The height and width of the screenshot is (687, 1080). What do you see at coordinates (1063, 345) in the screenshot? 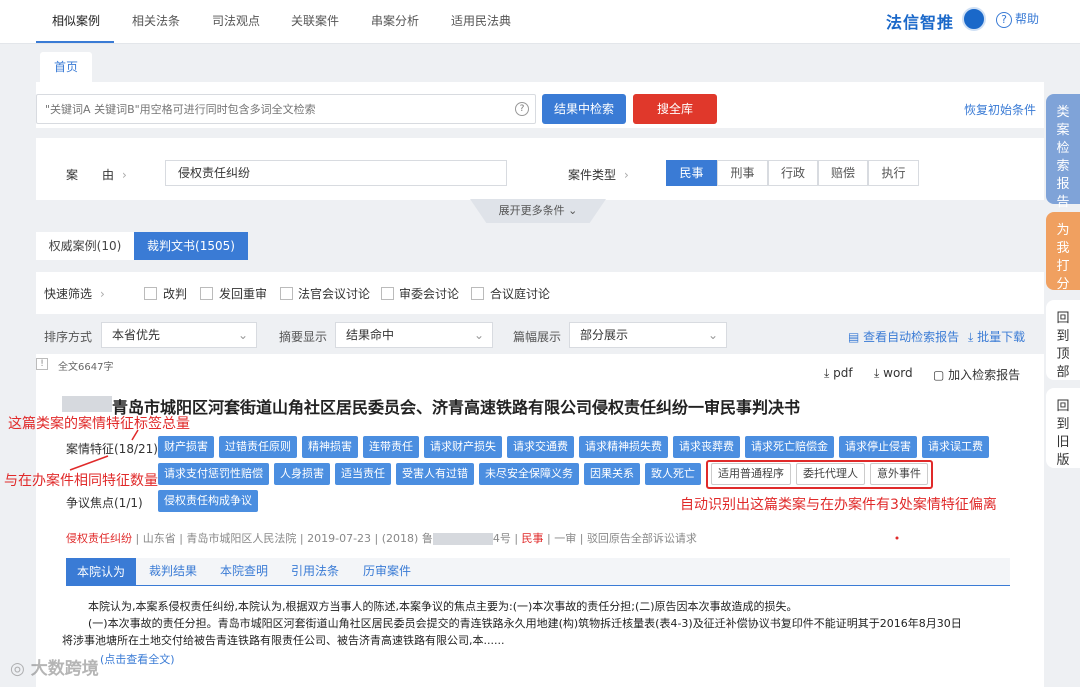
I see `side-top-label: 回到顶部` at bounding box center [1063, 345].